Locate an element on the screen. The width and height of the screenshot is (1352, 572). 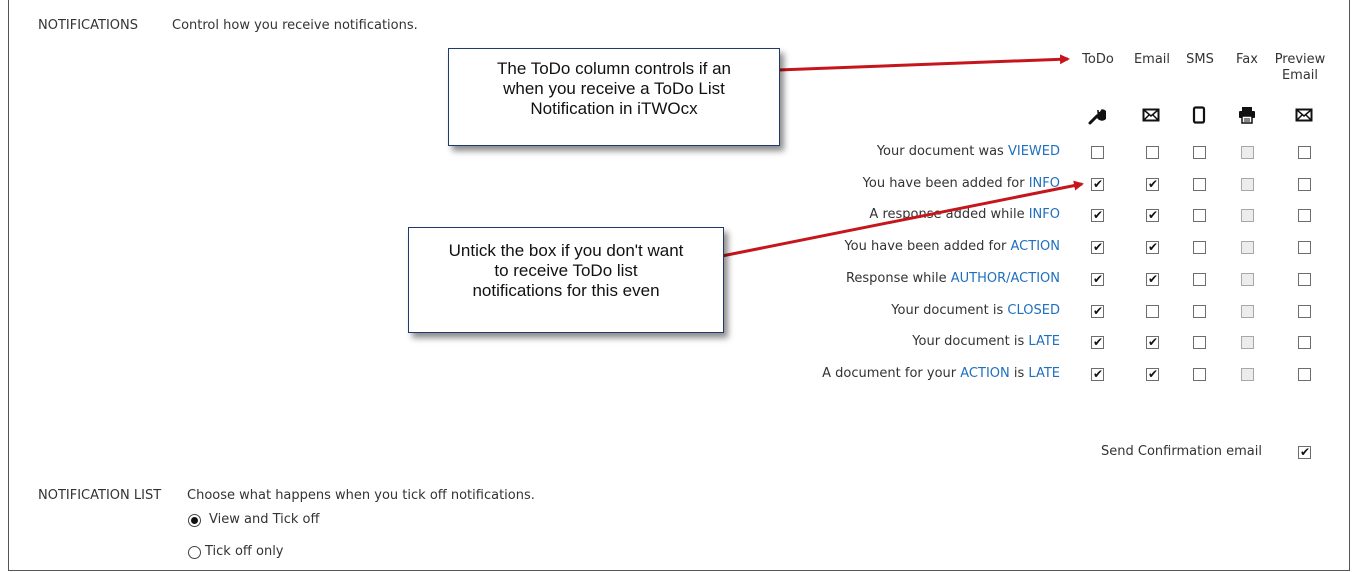
callout-untick-line1: Untick the box if you don't want is located at coordinates (566, 250).